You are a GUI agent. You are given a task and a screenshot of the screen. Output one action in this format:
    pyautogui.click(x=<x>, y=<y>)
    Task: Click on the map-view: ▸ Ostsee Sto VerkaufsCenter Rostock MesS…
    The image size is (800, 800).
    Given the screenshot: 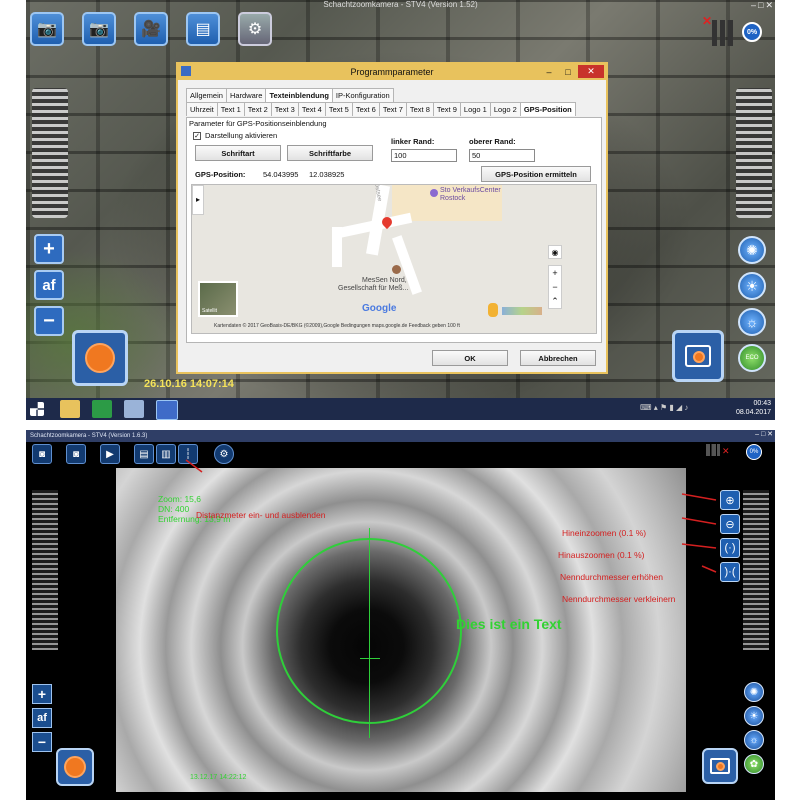 What is the action you would take?
    pyautogui.click(x=394, y=259)
    